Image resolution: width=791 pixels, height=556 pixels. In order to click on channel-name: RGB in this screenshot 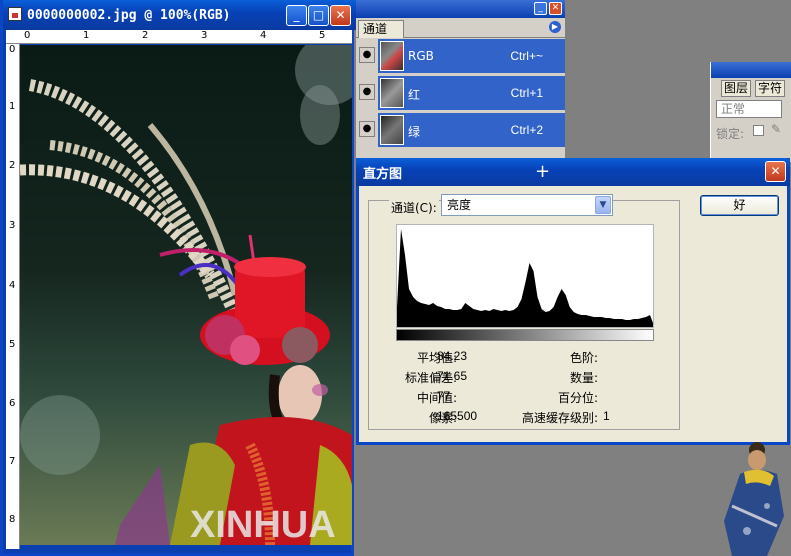, I will do `click(421, 56)`.